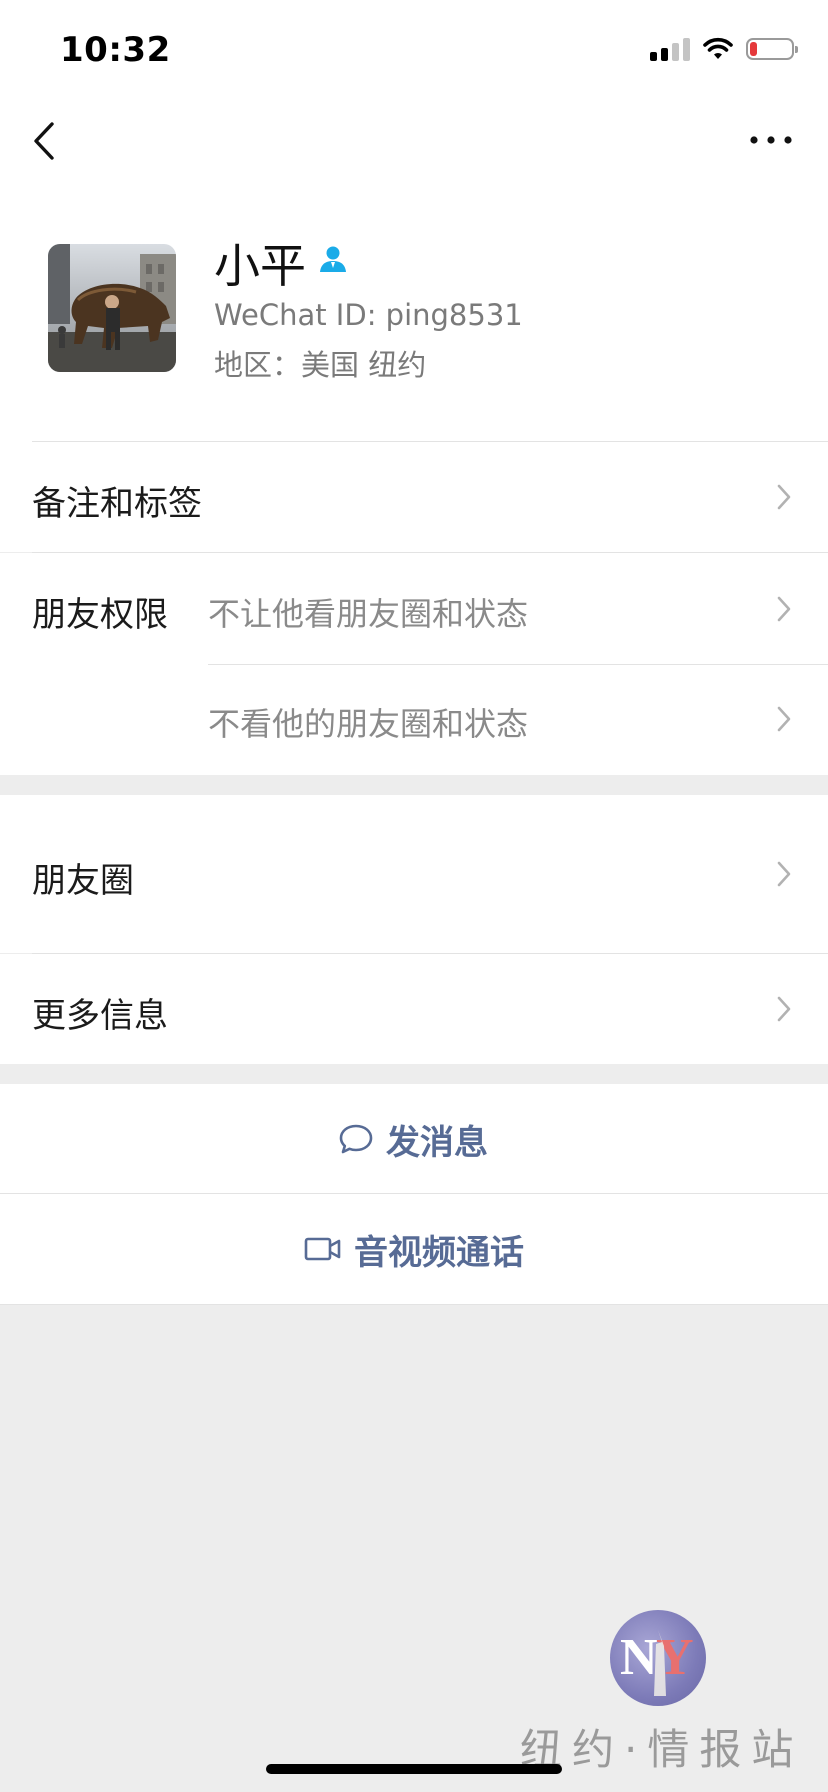 The width and height of the screenshot is (828, 1792). I want to click on moments-row: 朋友圈, so click(414, 874).